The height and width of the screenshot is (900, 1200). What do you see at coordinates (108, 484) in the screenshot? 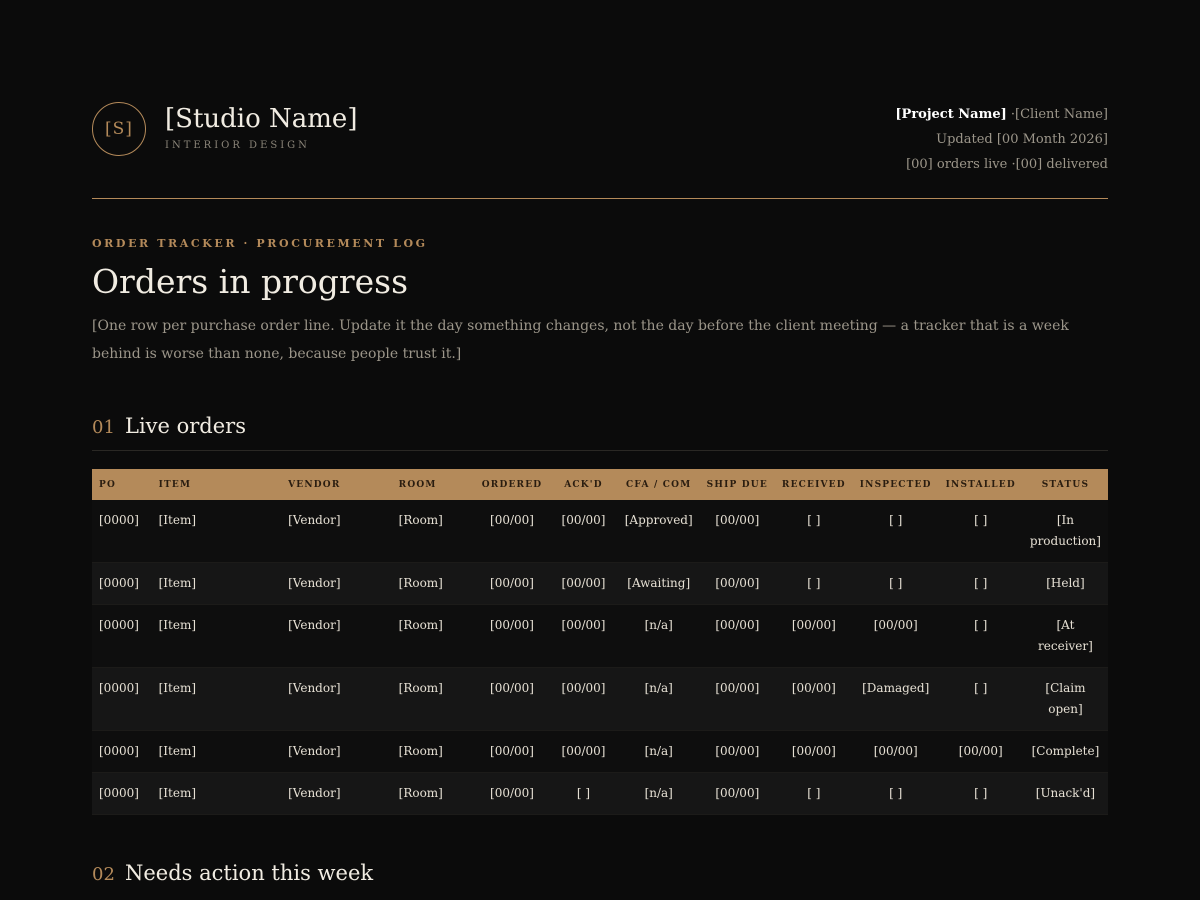
I see `header-po: PO` at bounding box center [108, 484].